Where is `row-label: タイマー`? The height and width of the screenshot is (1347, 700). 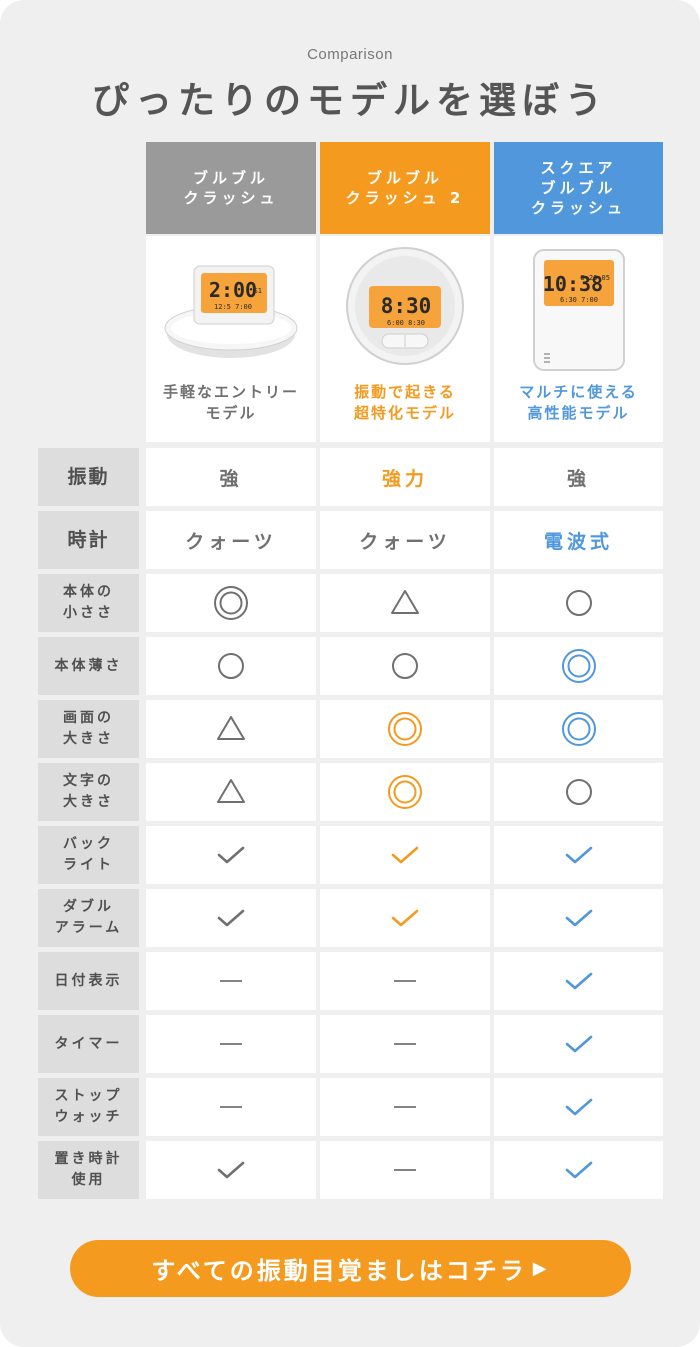
row-label: タイマー is located at coordinates (88, 1044).